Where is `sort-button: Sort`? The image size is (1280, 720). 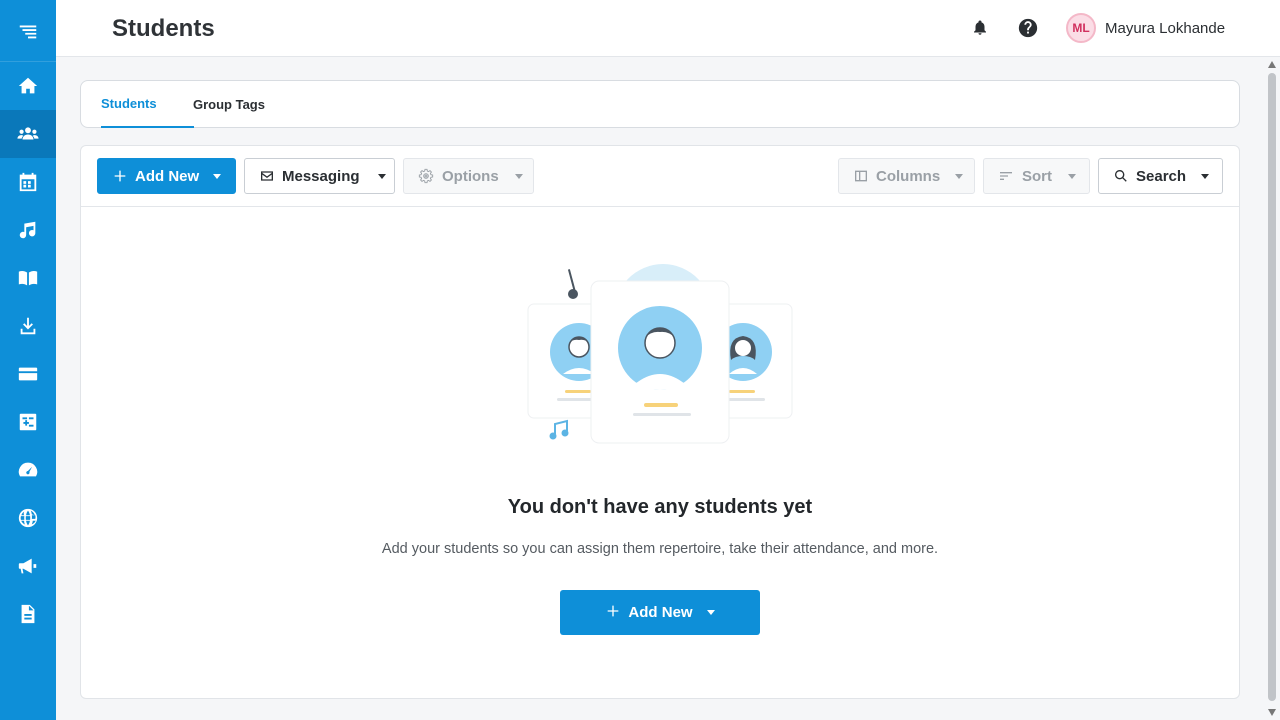 sort-button: Sort is located at coordinates (1036, 176).